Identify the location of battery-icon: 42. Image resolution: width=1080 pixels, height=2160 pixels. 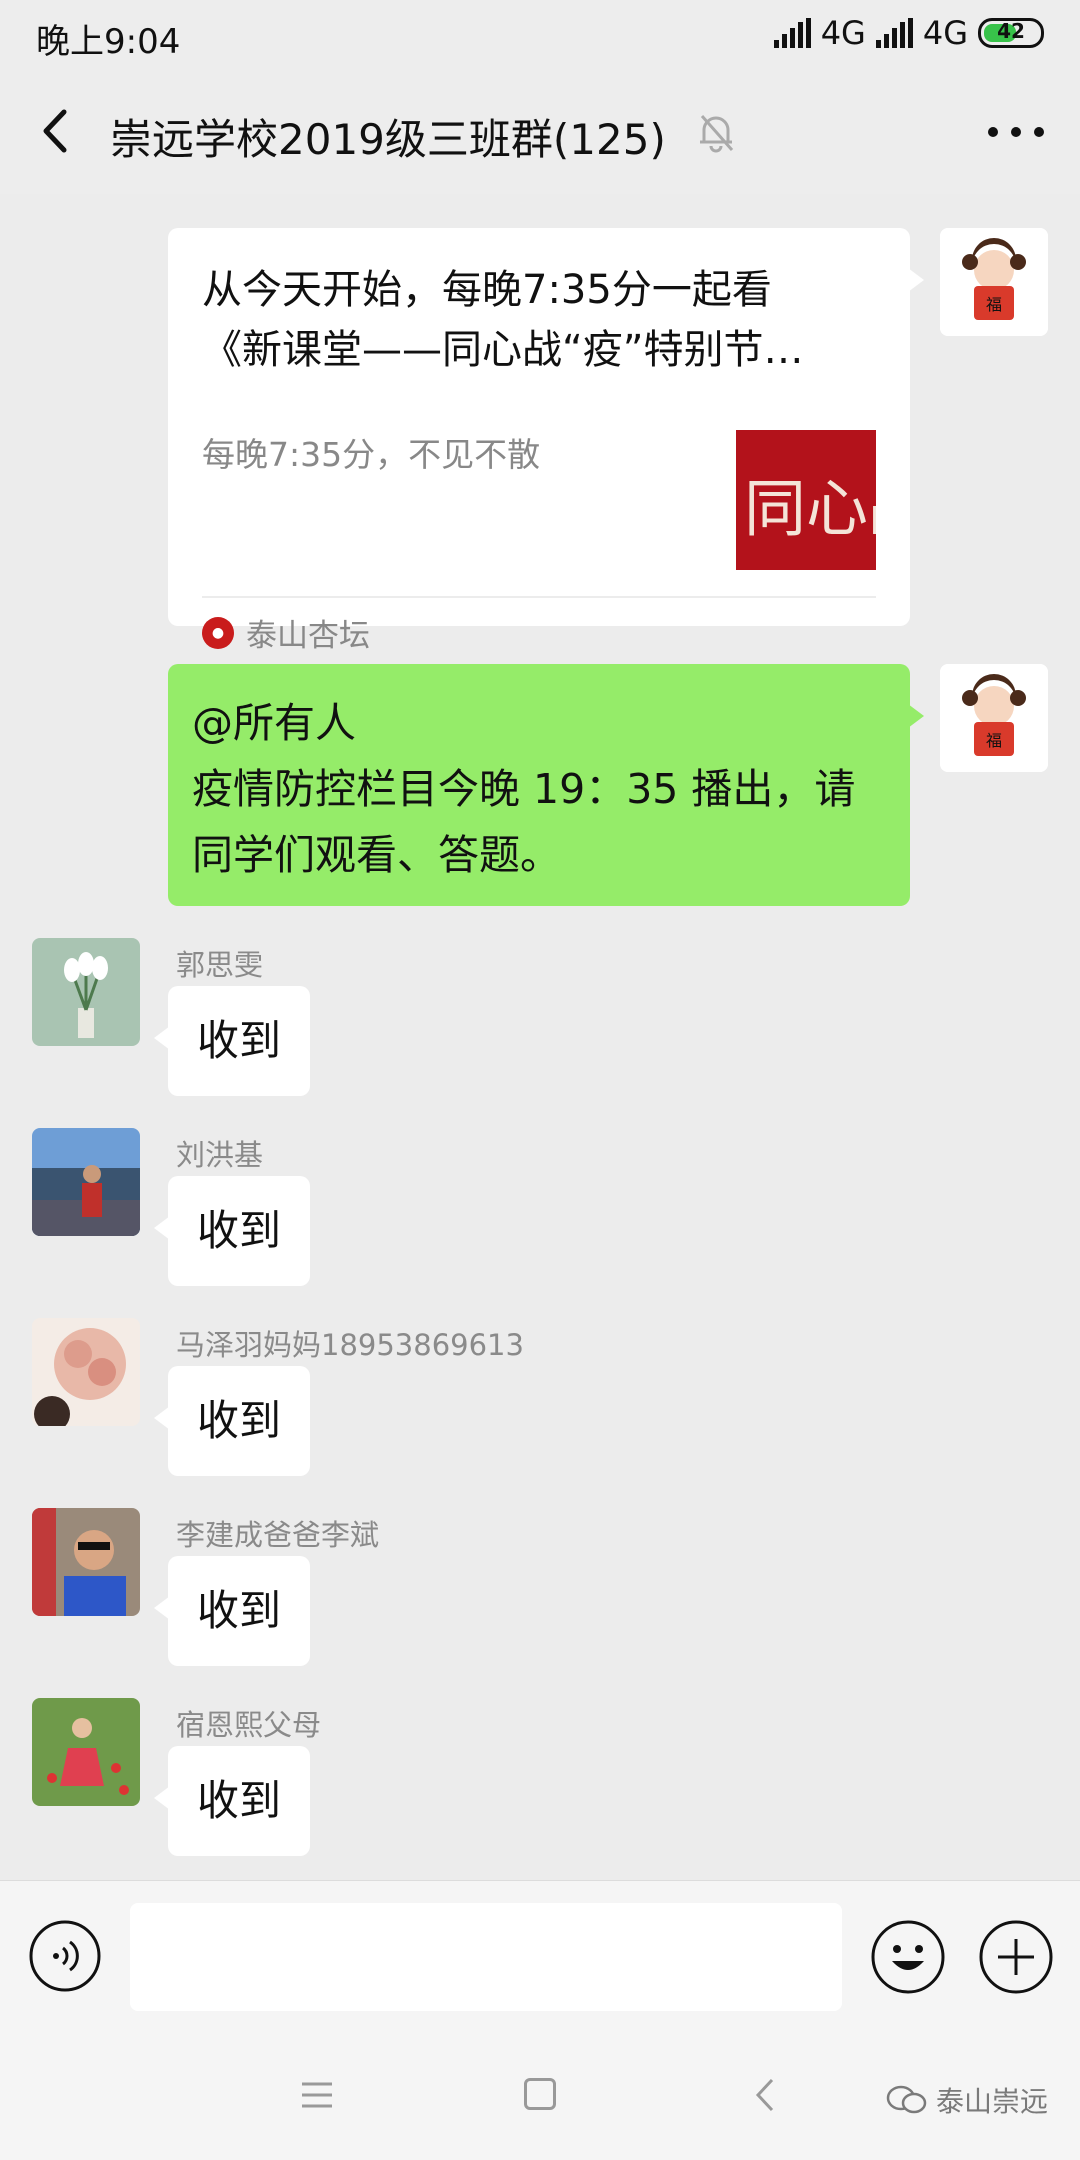
(1011, 33).